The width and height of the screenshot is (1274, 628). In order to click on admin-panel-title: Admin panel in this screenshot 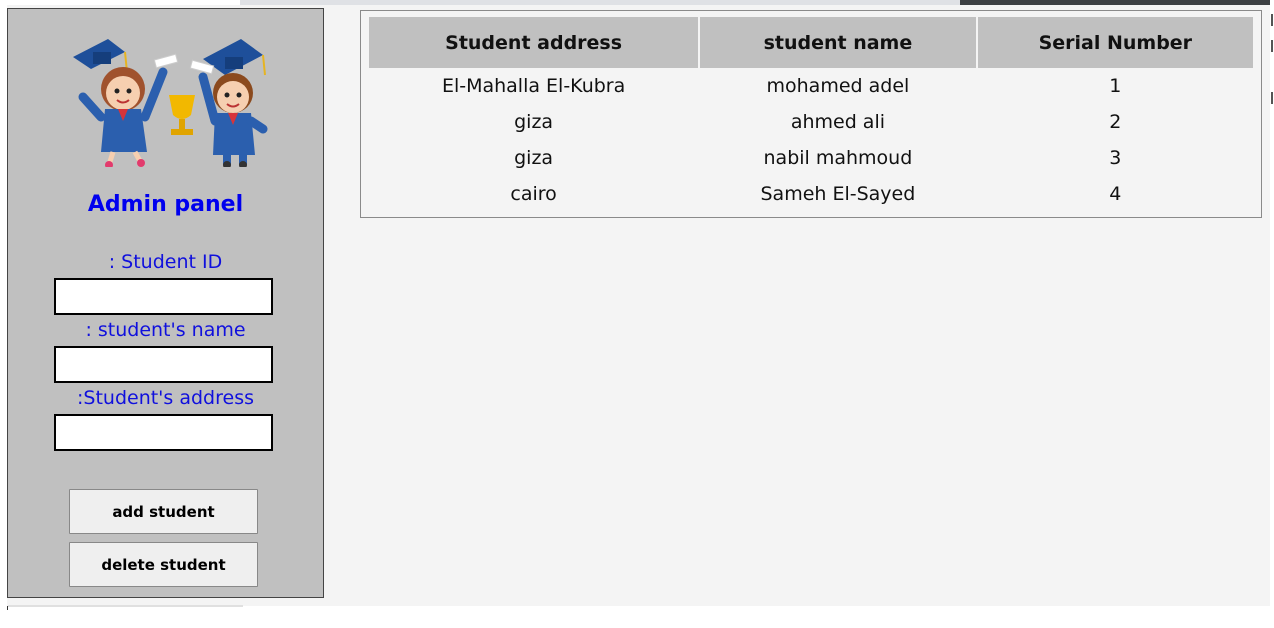, I will do `click(165, 204)`.